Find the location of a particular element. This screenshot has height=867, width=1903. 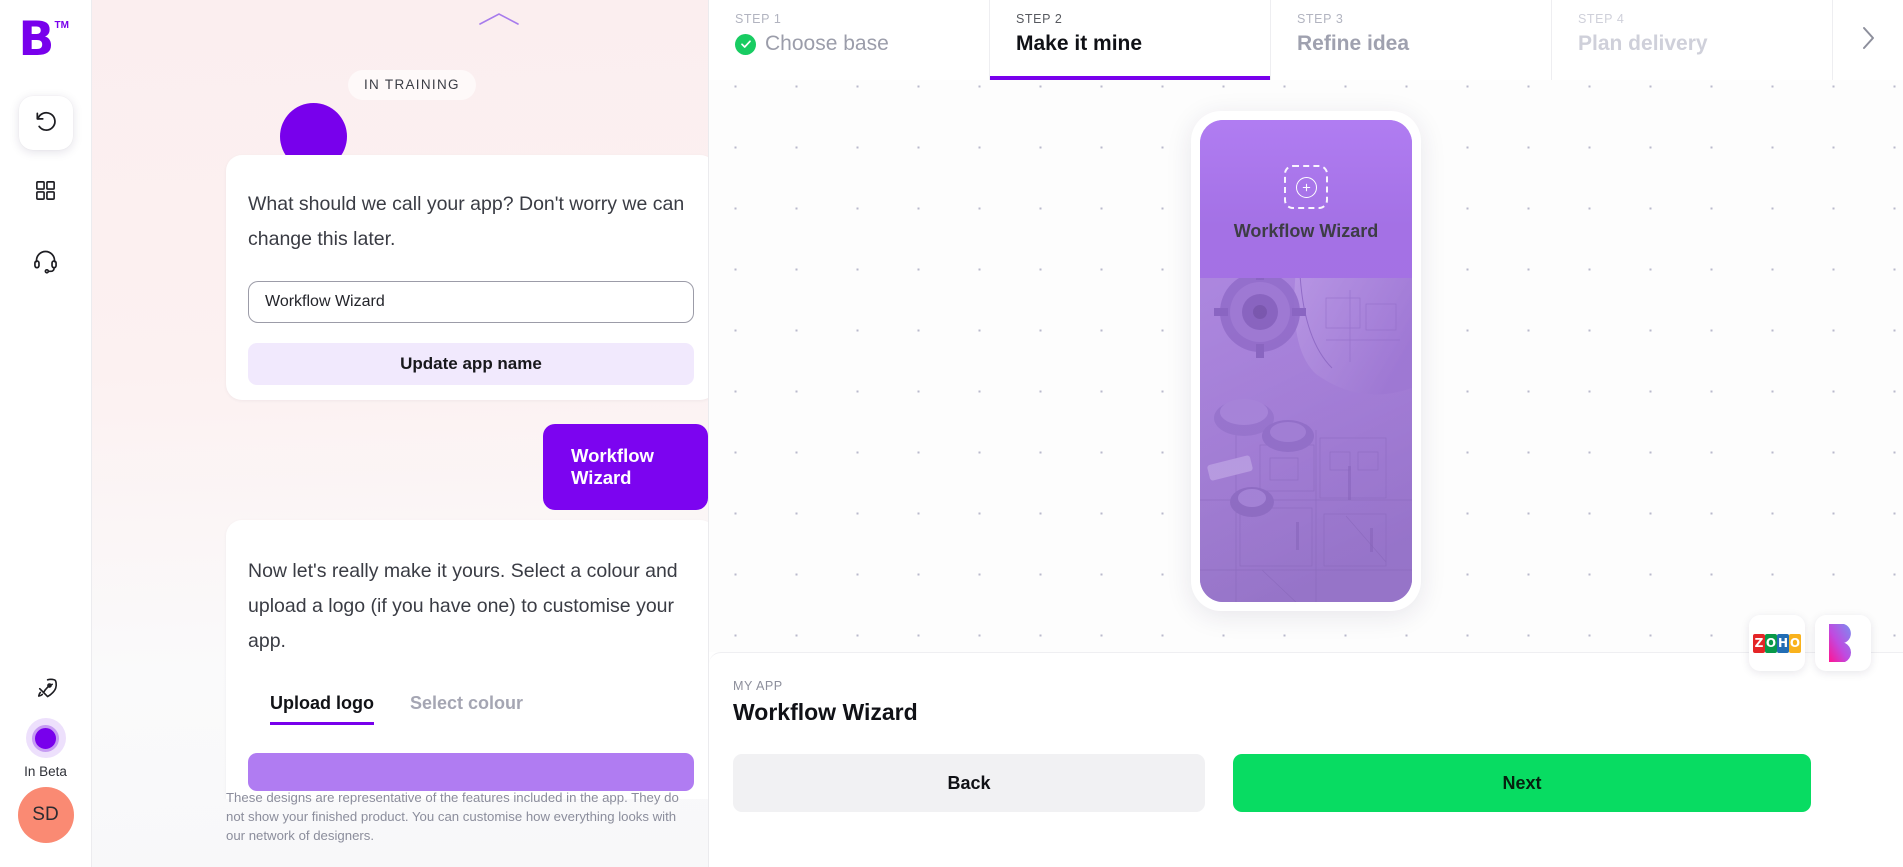

wizard-navigation-buttons: Back Next is located at coordinates (1306, 783).